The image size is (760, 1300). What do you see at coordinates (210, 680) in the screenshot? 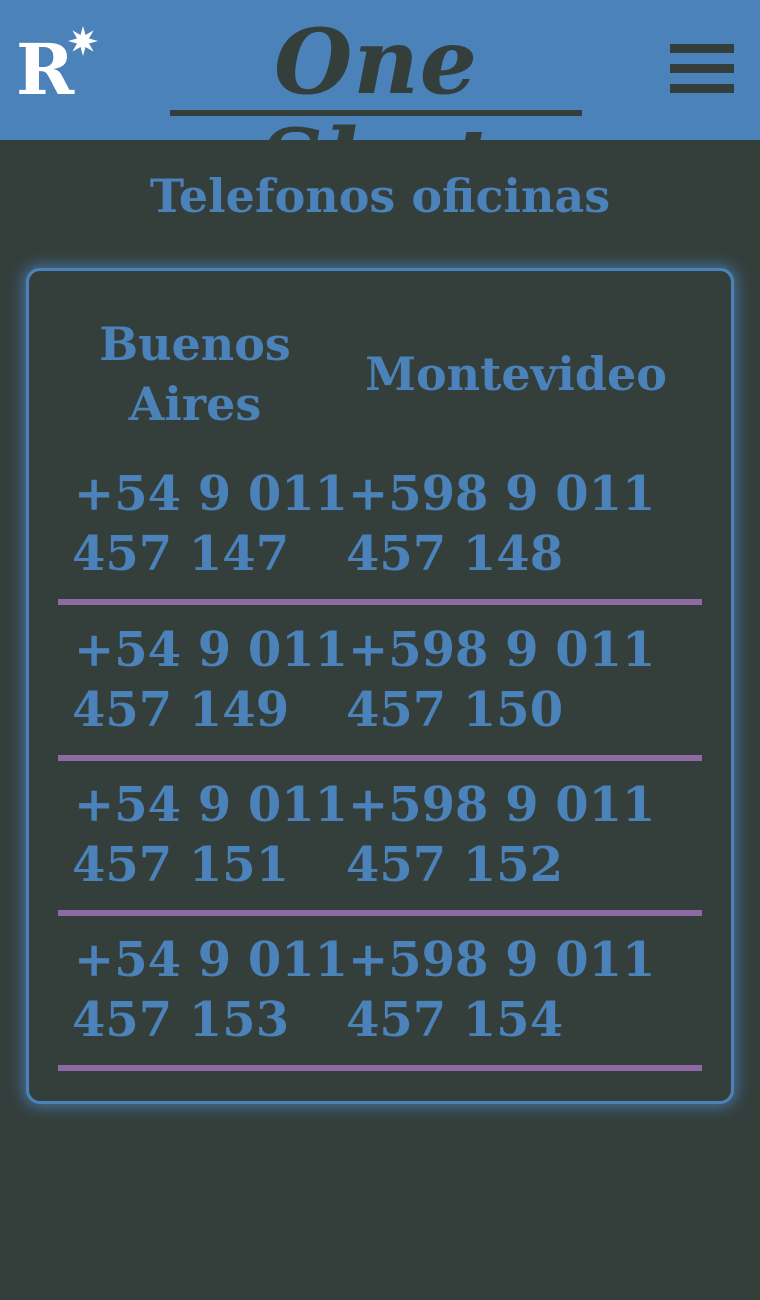
I see `phone-link-buenos-aires: +54 9 011 457 149` at bounding box center [210, 680].